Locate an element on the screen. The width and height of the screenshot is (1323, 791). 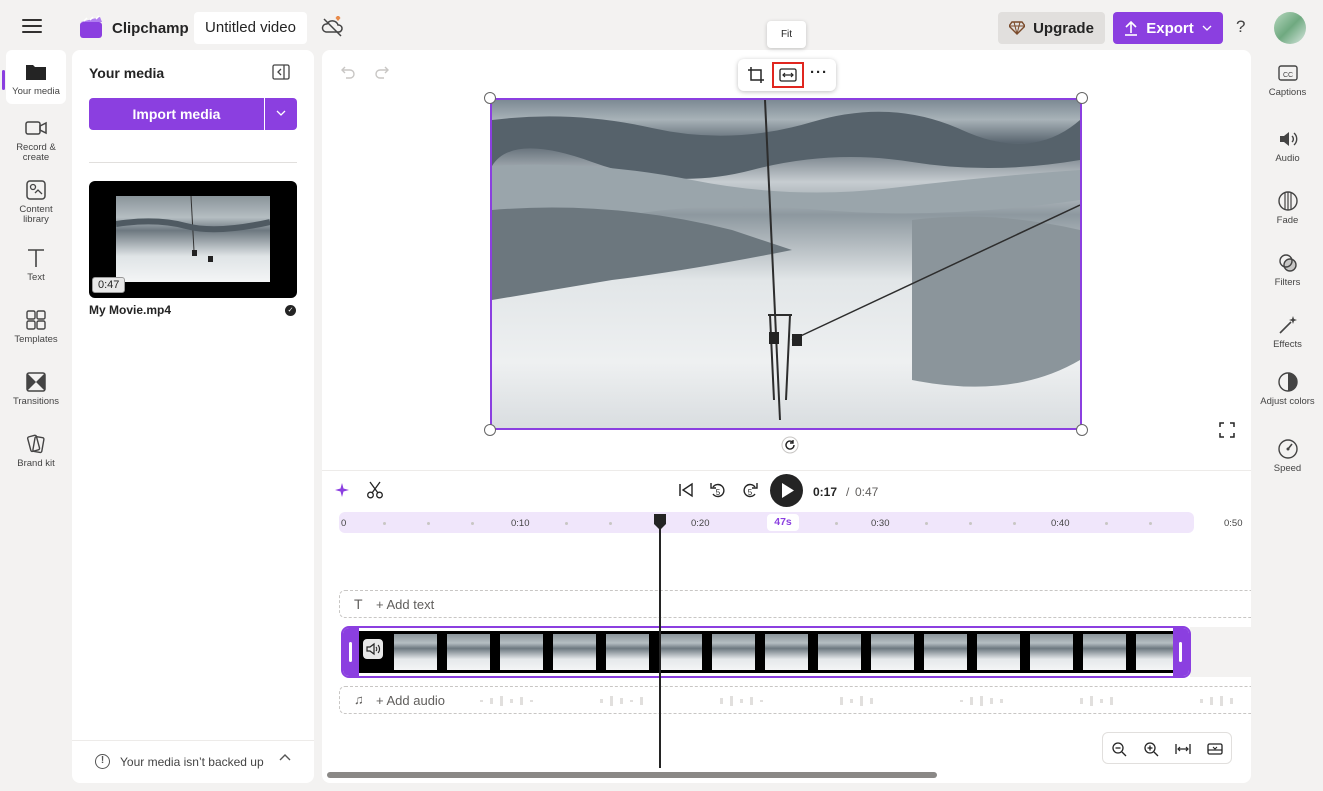
skip-to-start-icon is located at coordinates (686, 490).